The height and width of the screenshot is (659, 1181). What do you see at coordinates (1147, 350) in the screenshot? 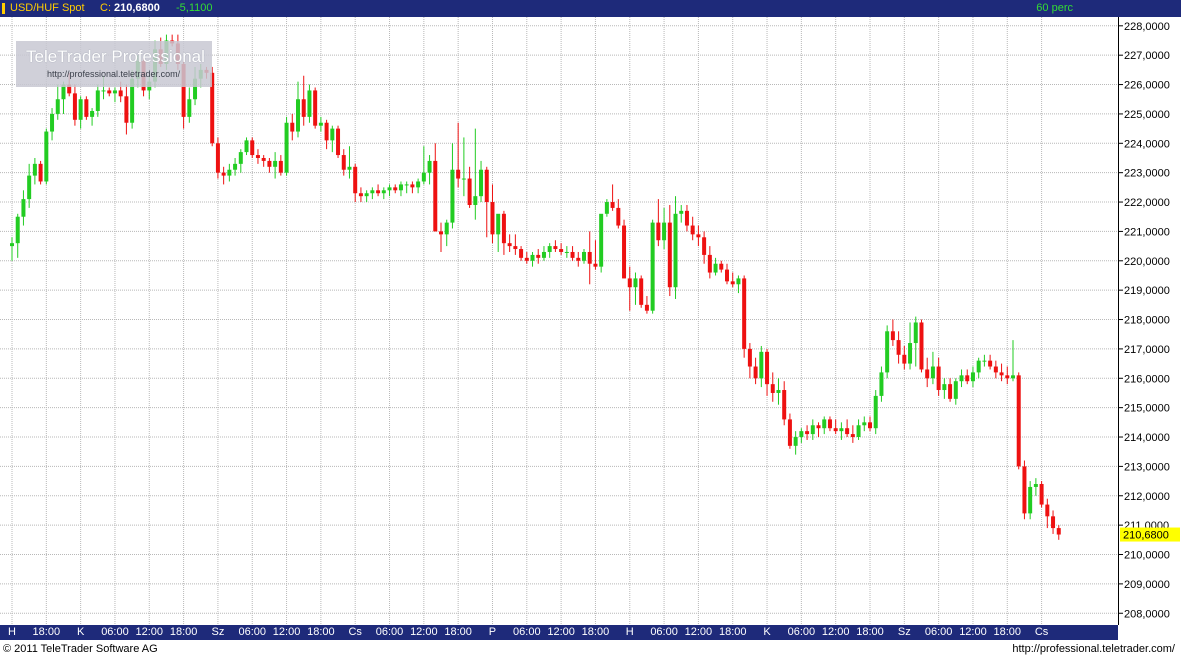
I see `y-tick-label: 217,0000` at bounding box center [1147, 350].